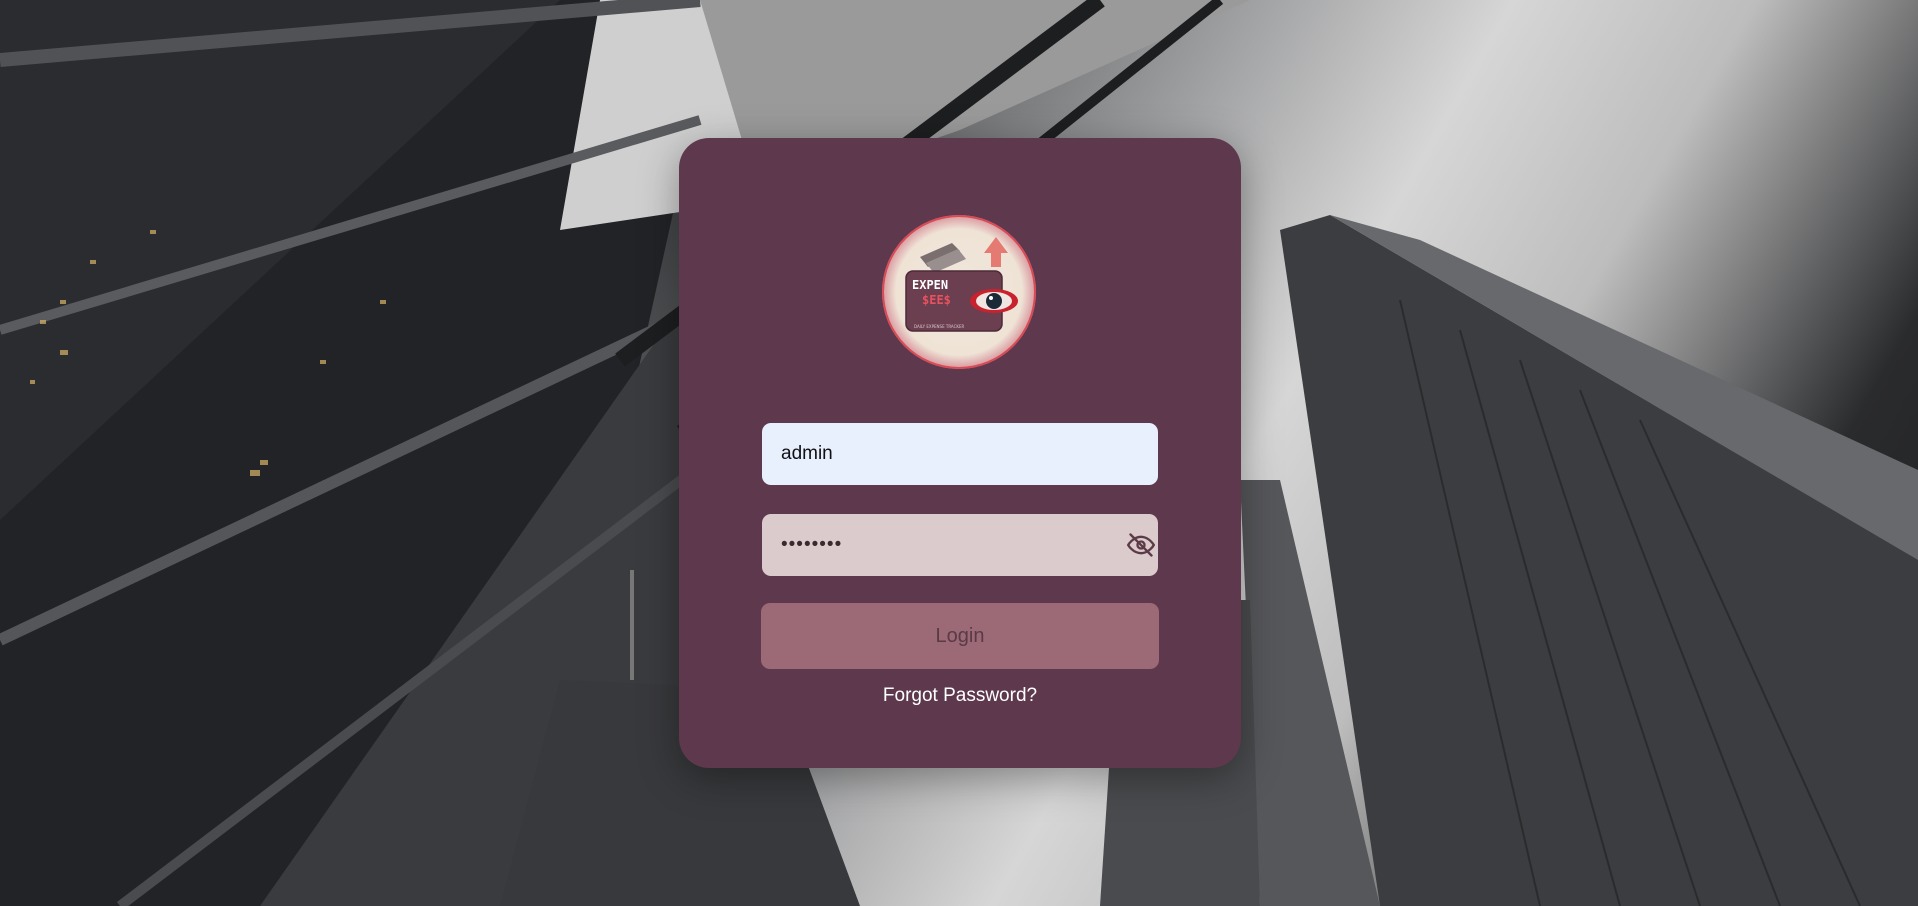 The image size is (1918, 906). What do you see at coordinates (1141, 545) in the screenshot?
I see `eye-slash-icon` at bounding box center [1141, 545].